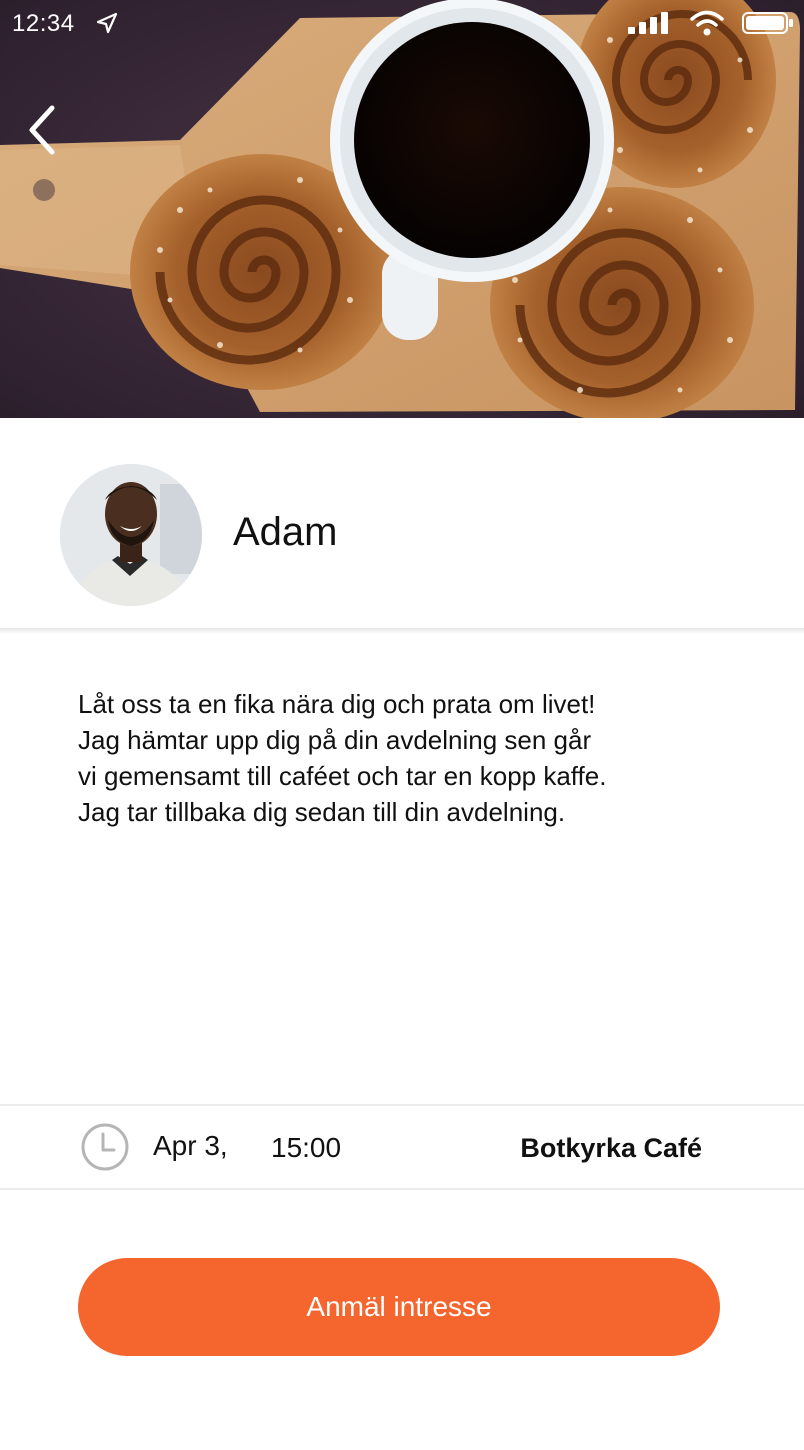 The width and height of the screenshot is (804, 1450). Describe the element at coordinates (402, 524) in the screenshot. I see `host-row: Adam` at that location.